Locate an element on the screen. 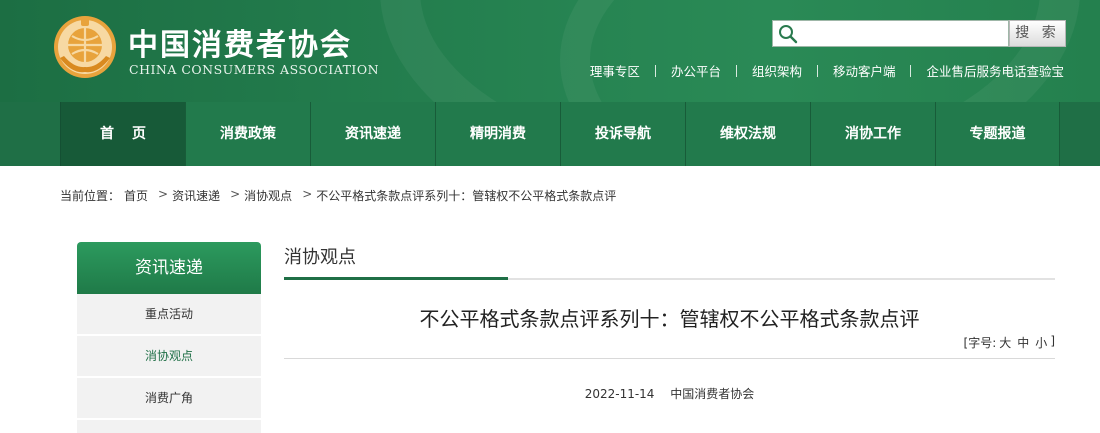 This screenshot has width=1100, height=433. nav-item-special-report: 专题报道 is located at coordinates (997, 134).